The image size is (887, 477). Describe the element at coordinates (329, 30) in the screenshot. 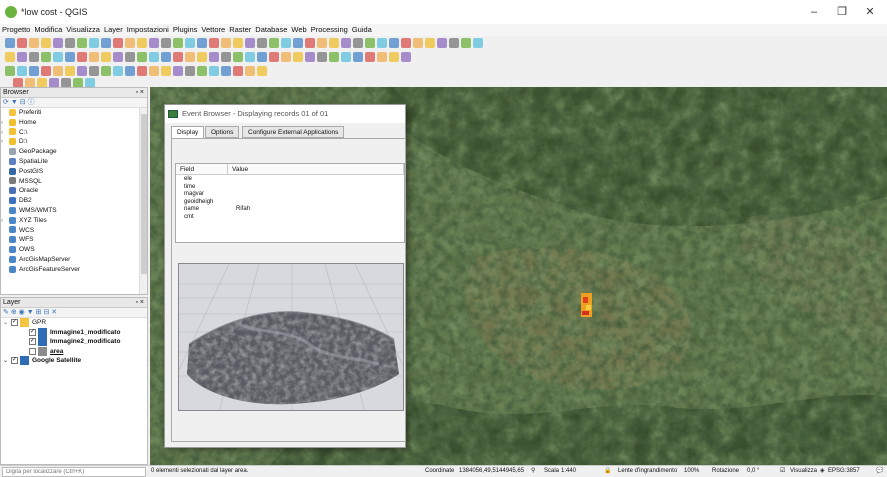

I see `menu-processing: Processing` at that location.